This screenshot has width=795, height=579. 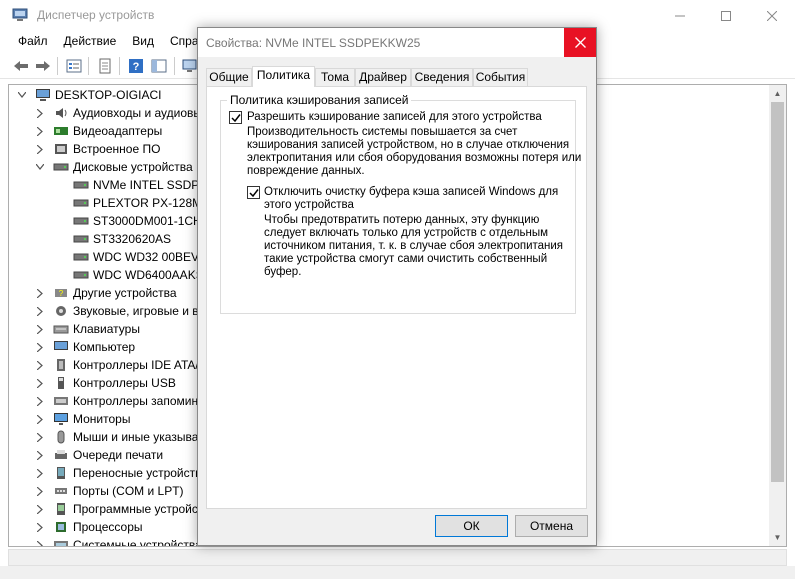 I want to click on dialog-close-button, so click(x=580, y=42).